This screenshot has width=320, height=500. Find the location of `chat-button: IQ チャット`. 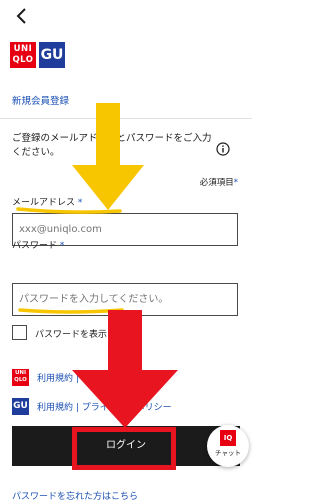

chat-button: IQ チャット is located at coordinates (228, 446).